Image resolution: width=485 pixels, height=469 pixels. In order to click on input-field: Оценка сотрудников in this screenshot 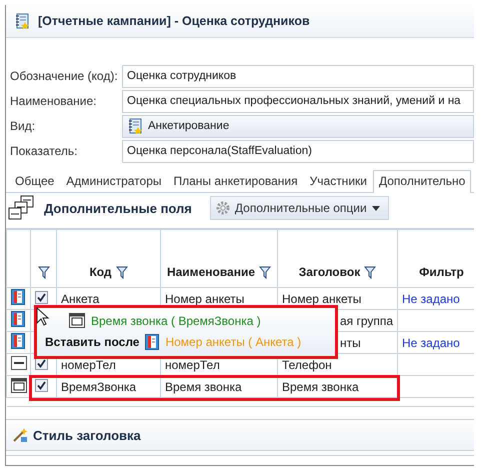, I will do `click(298, 76)`.